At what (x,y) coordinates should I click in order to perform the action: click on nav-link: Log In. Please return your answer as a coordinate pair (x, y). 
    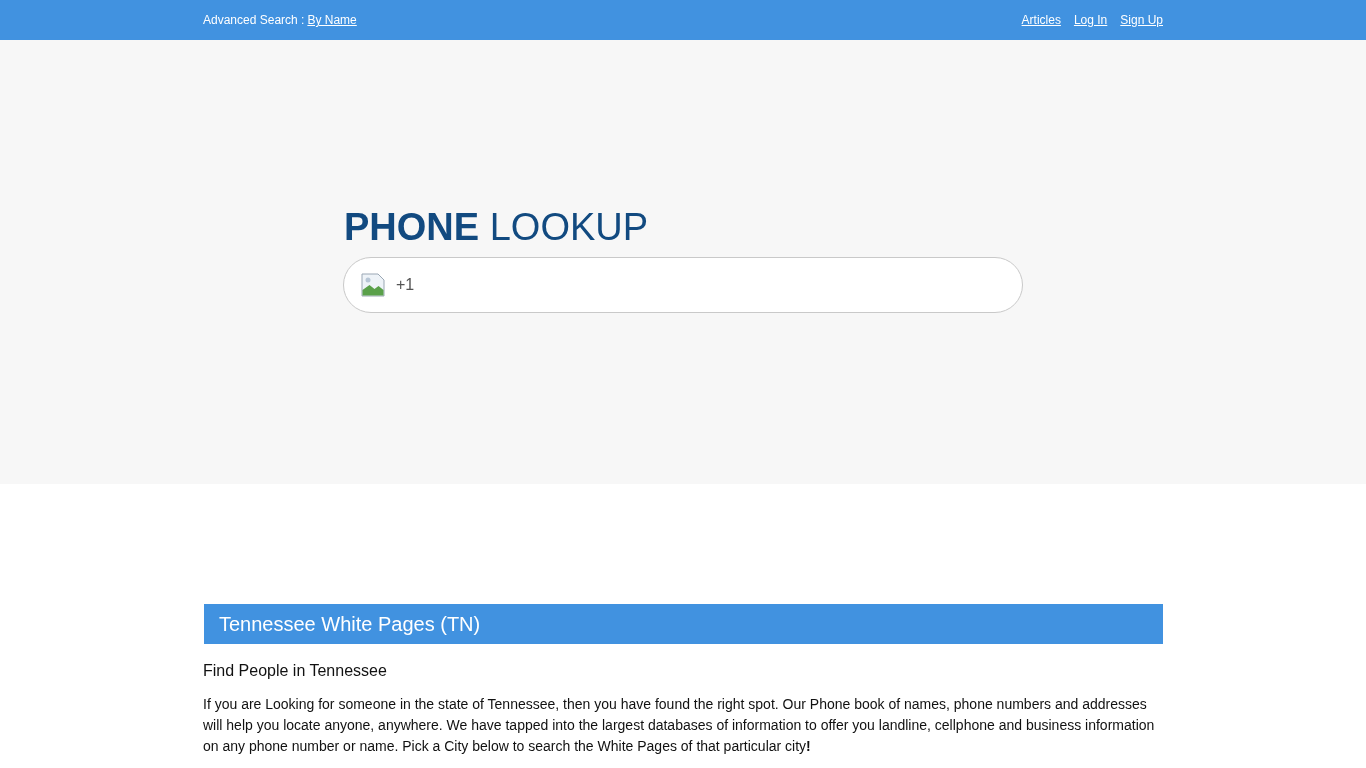
    Looking at the image, I should click on (1090, 20).